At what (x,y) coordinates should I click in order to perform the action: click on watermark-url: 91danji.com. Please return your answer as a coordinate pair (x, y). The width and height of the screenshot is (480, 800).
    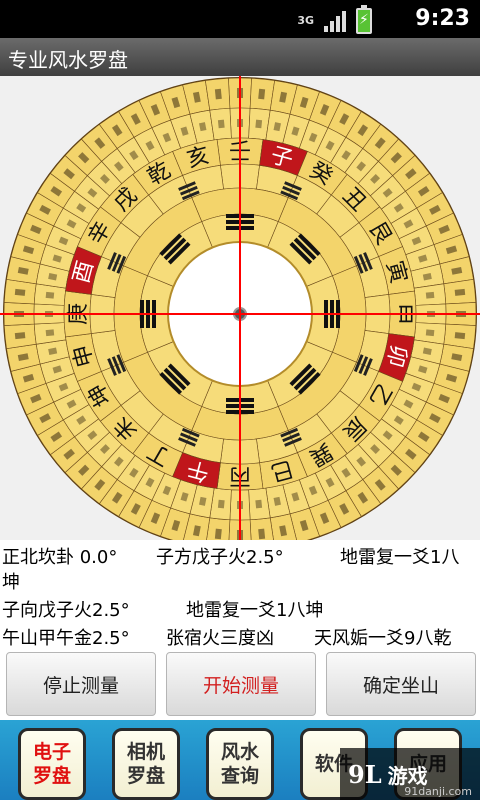
    Looking at the image, I should click on (438, 791).